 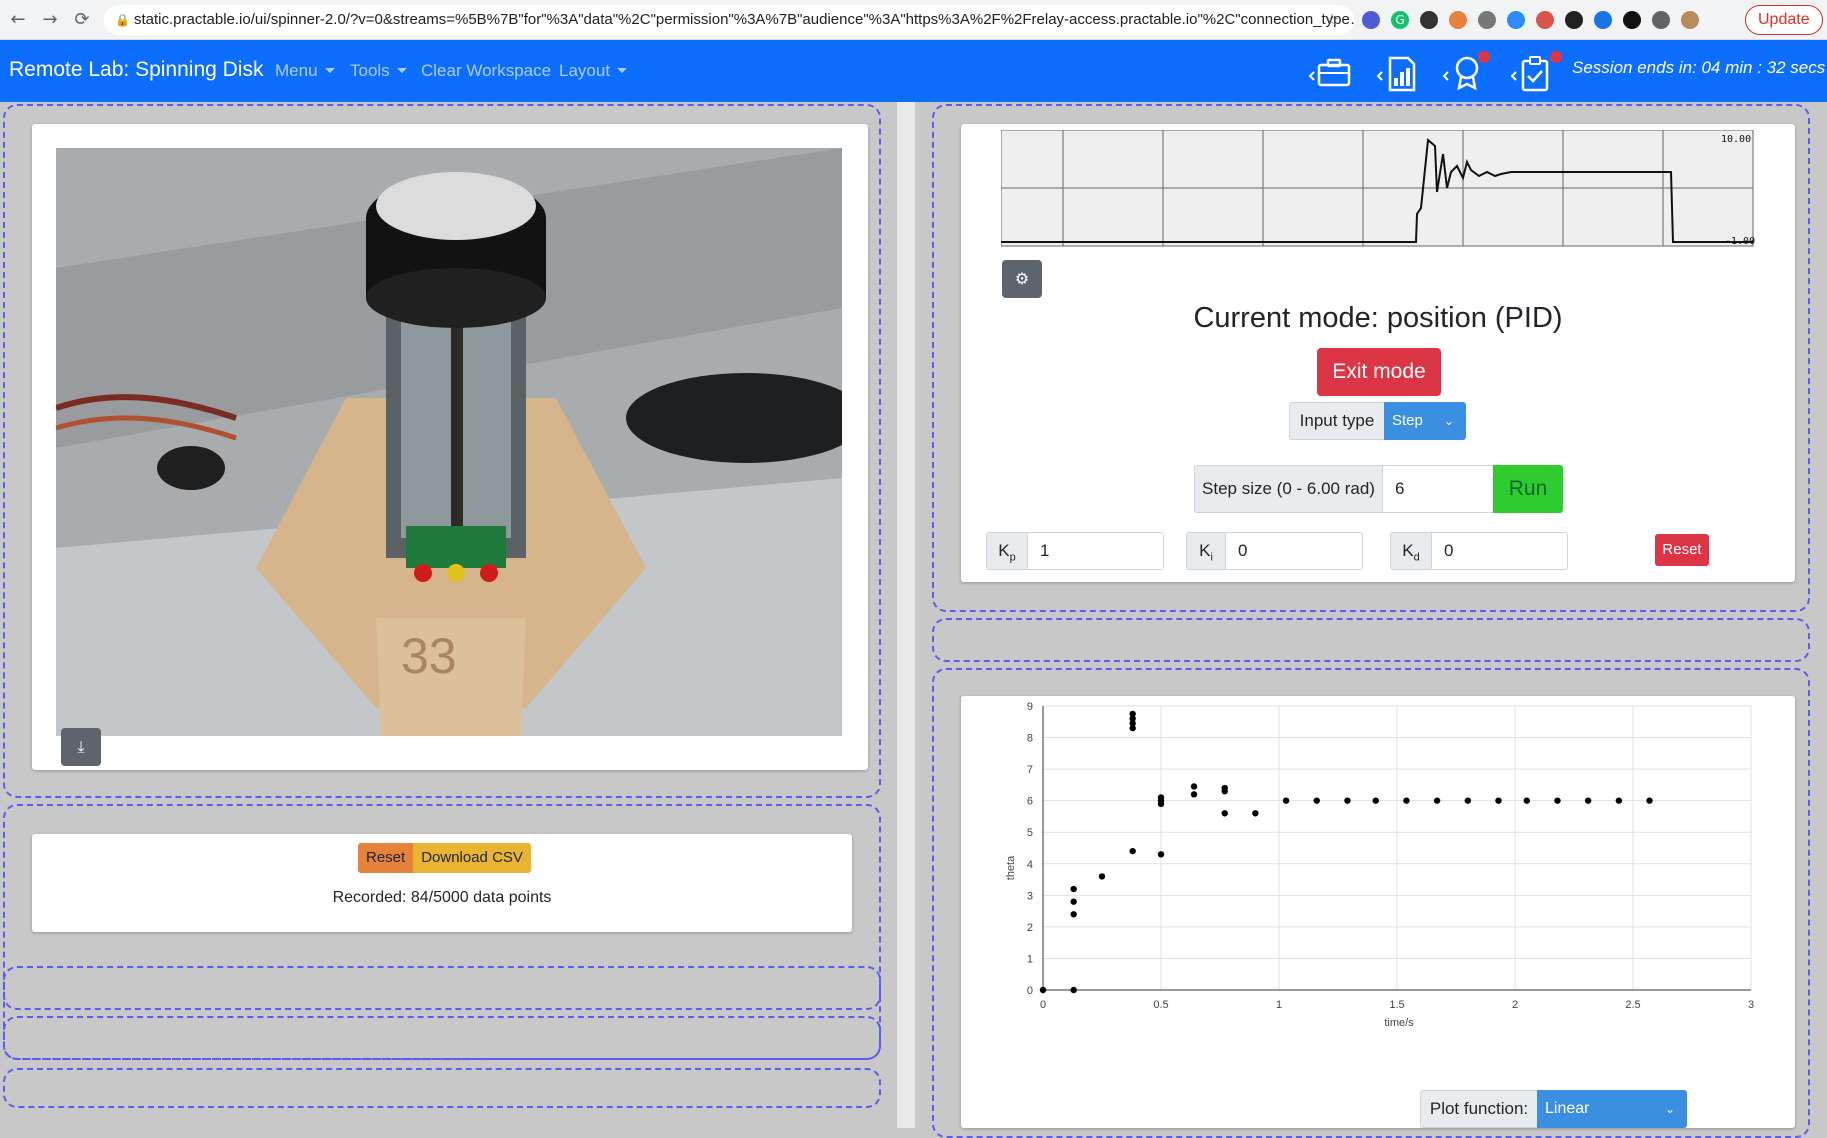 I want to click on plot-grid, so click(x=1397, y=848).